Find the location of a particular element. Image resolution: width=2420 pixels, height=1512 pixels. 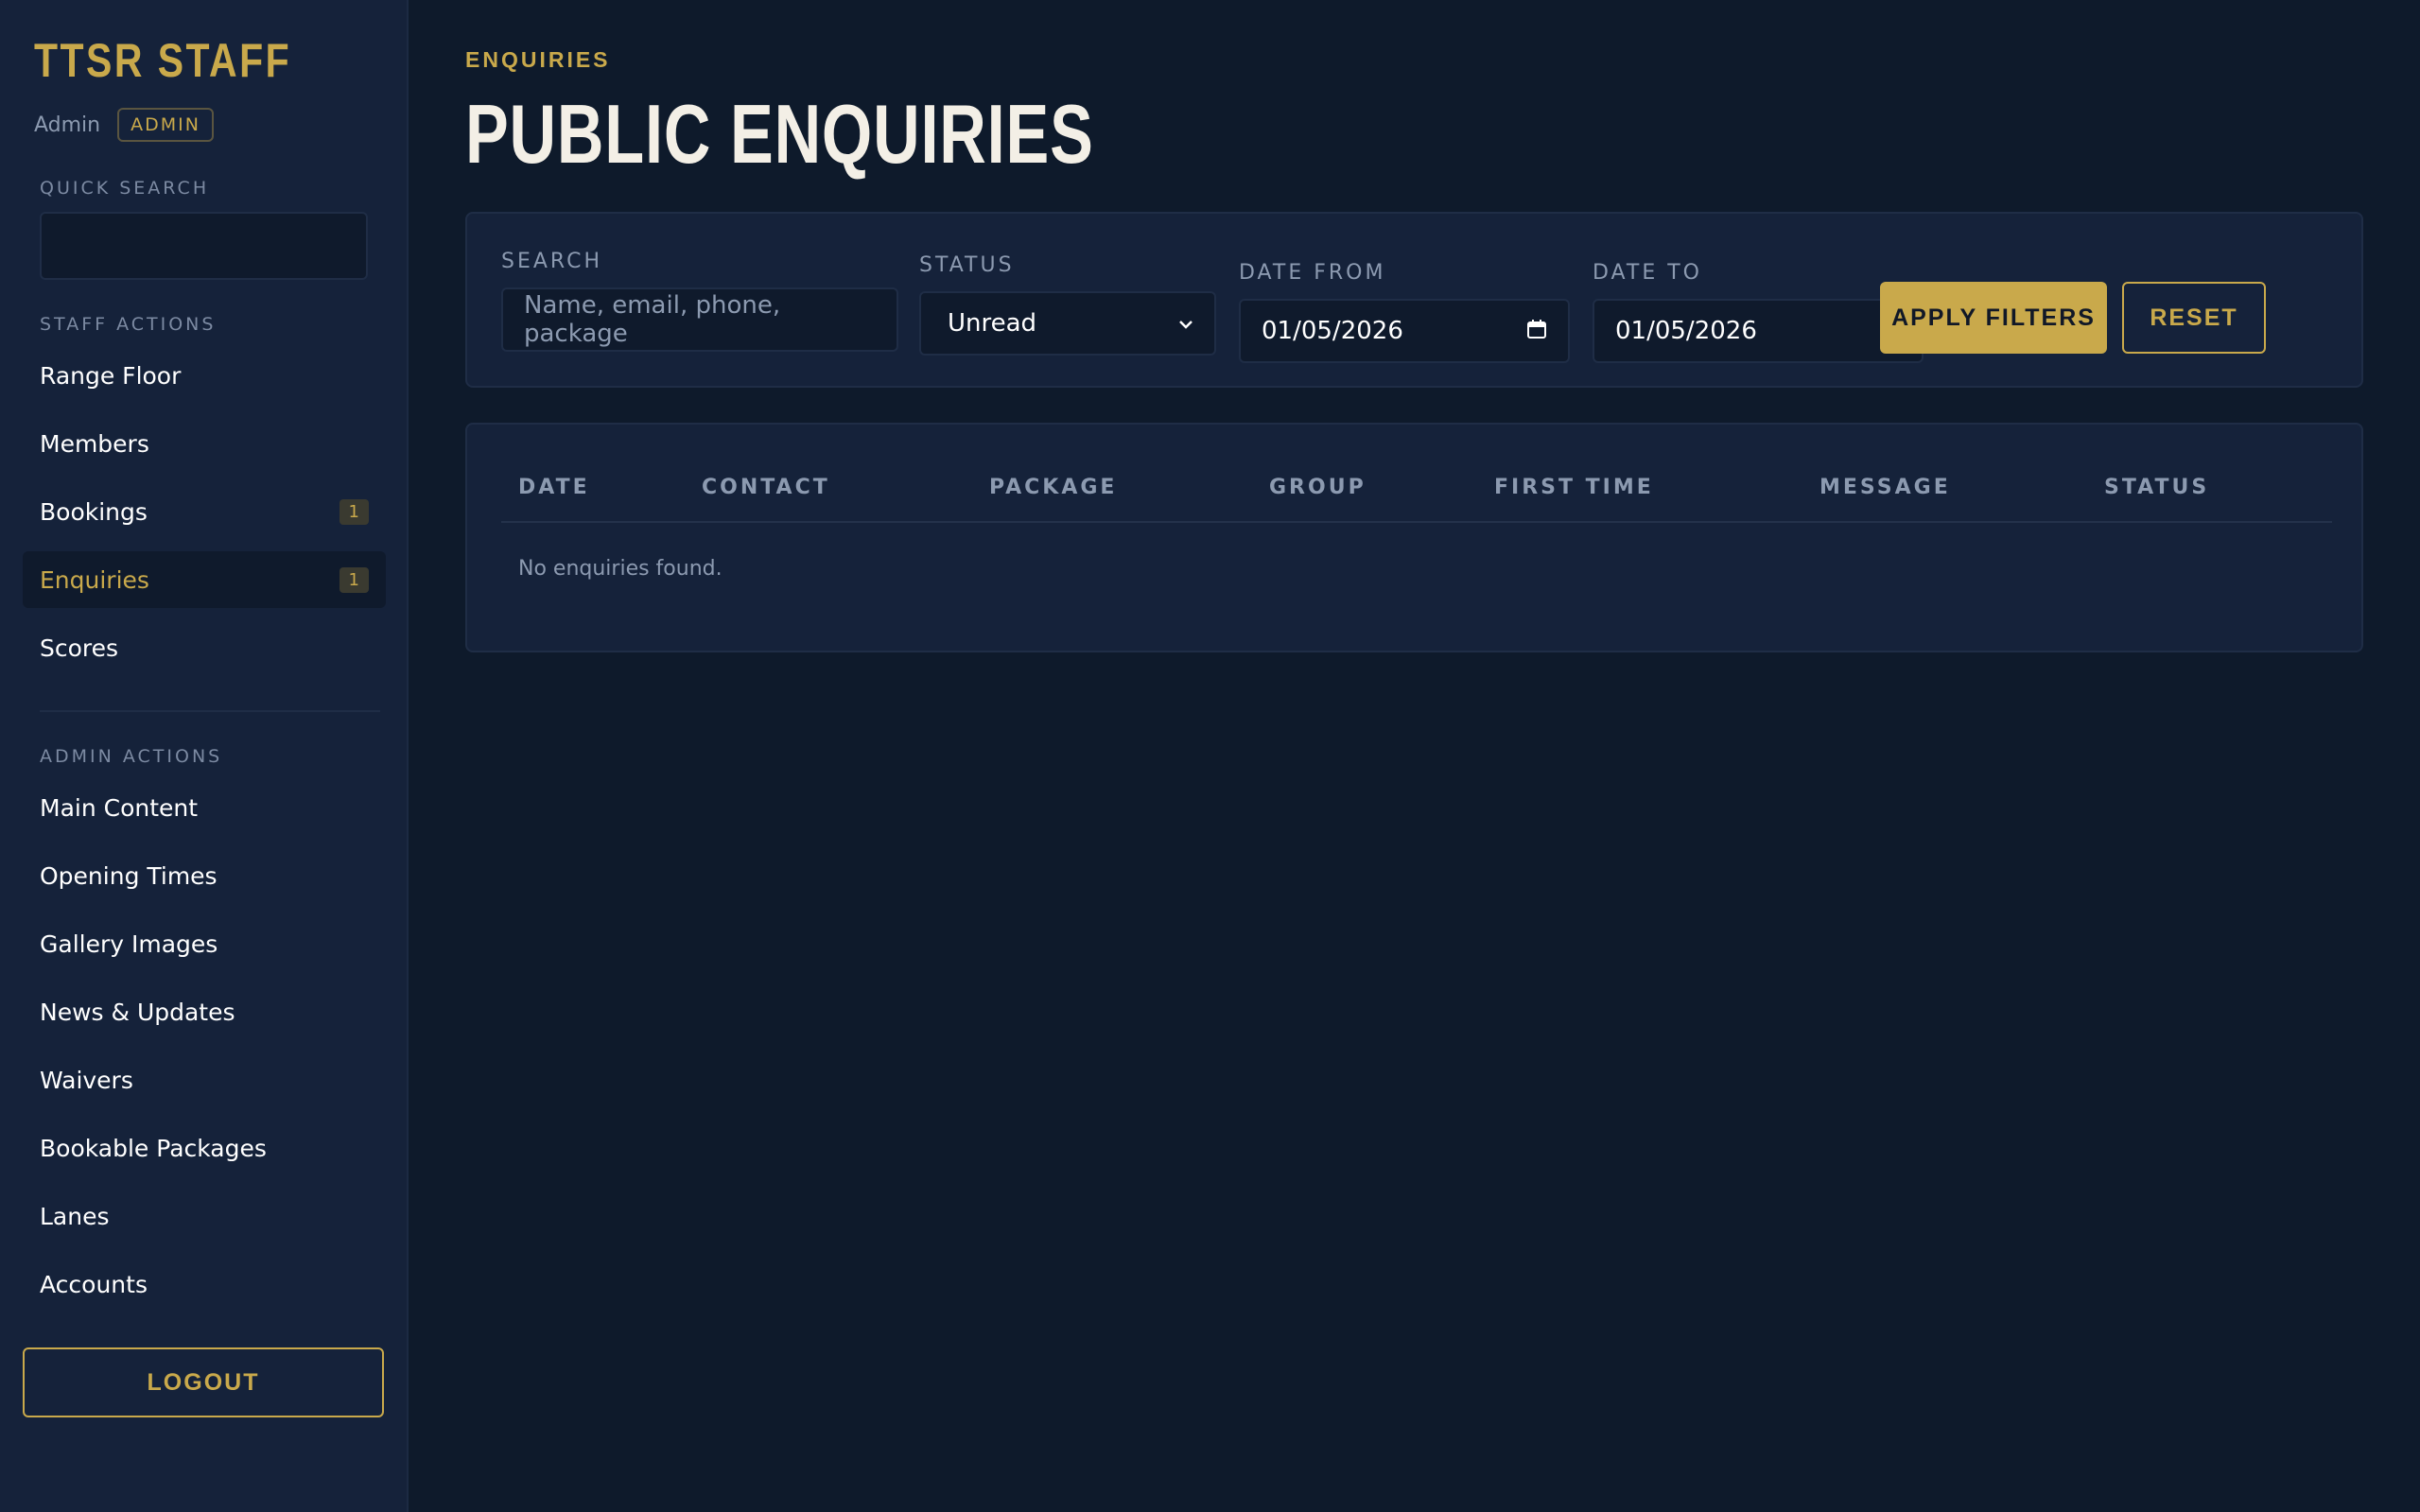

search-label: SEARCH is located at coordinates (552, 261).